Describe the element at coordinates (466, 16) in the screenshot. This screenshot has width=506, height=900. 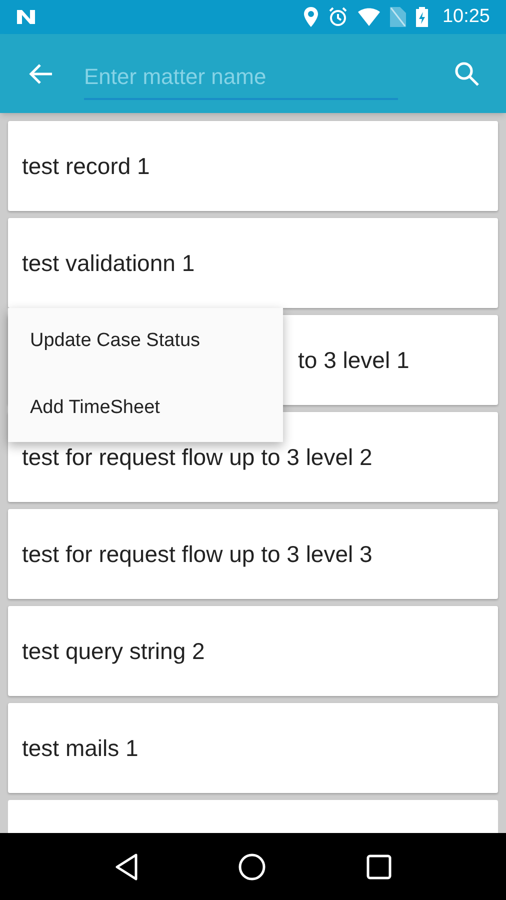
I see `clock-time: 10:25` at that location.